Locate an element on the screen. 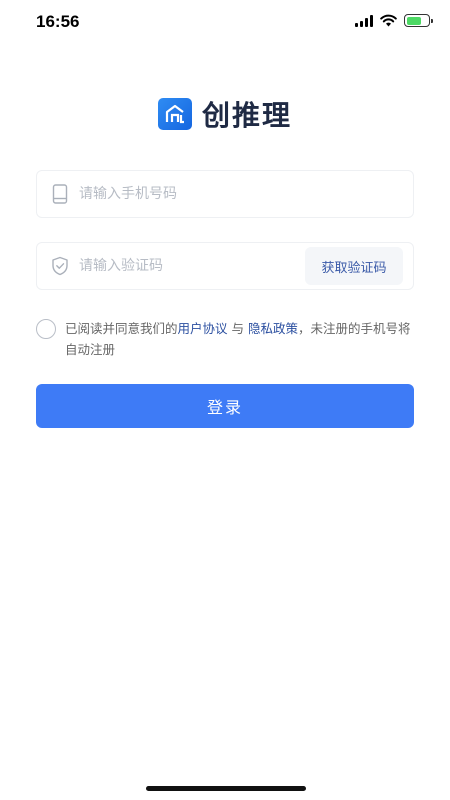 Image resolution: width=450 pixels, height=800 pixels. status-time: 16:56 is located at coordinates (58, 21).